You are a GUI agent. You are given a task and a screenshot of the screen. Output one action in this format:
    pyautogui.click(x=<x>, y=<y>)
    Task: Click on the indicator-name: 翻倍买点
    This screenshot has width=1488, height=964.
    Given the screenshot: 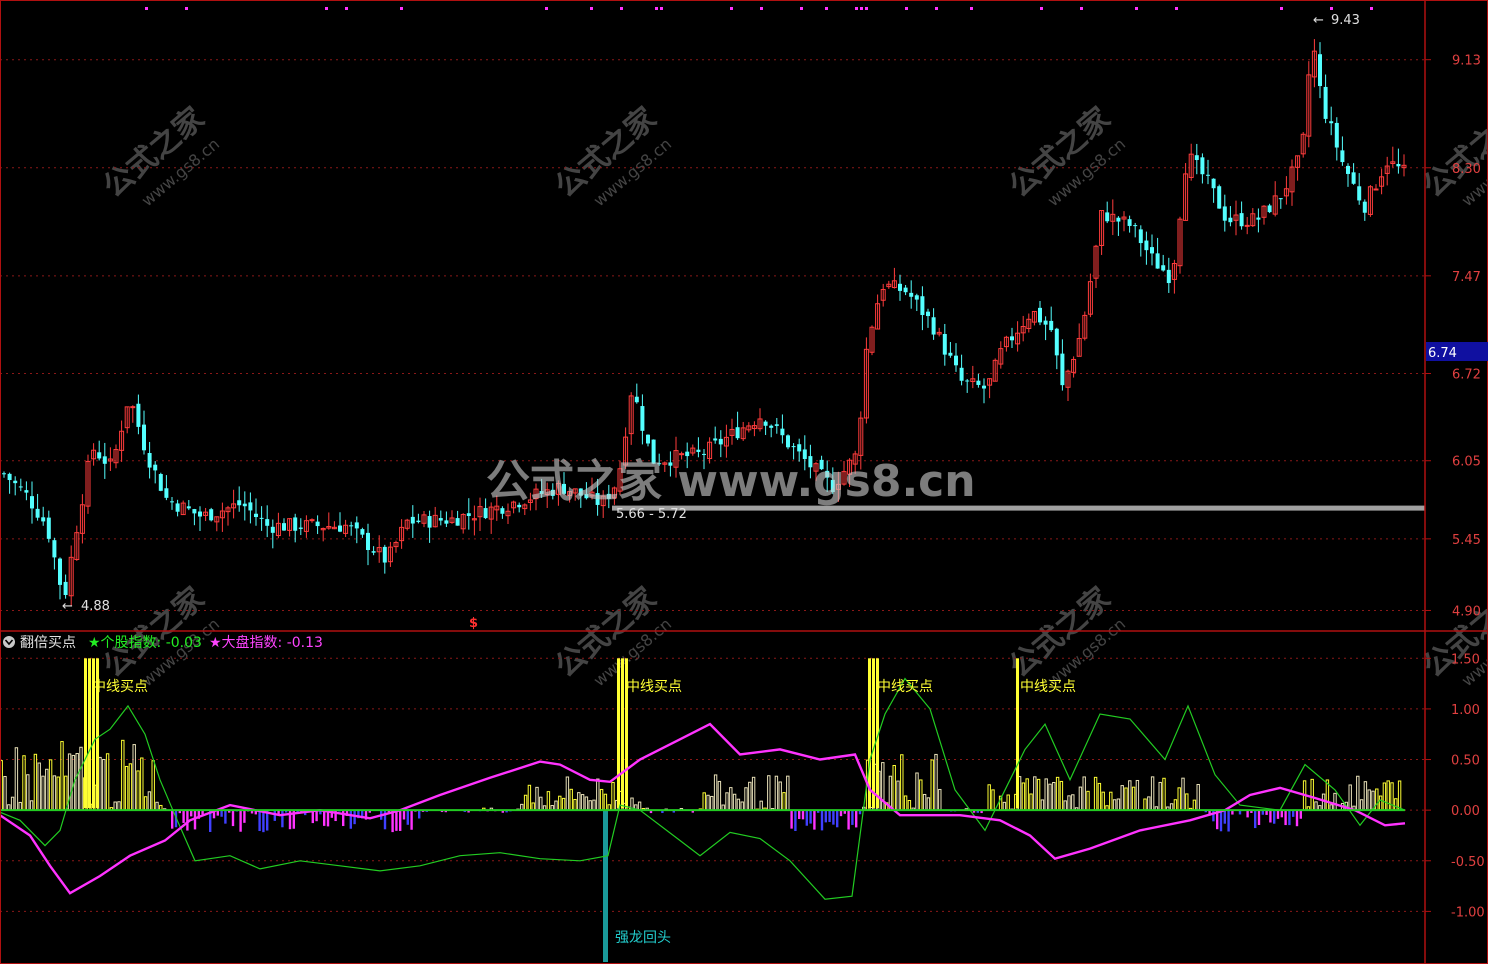 What is the action you would take?
    pyautogui.click(x=48, y=643)
    